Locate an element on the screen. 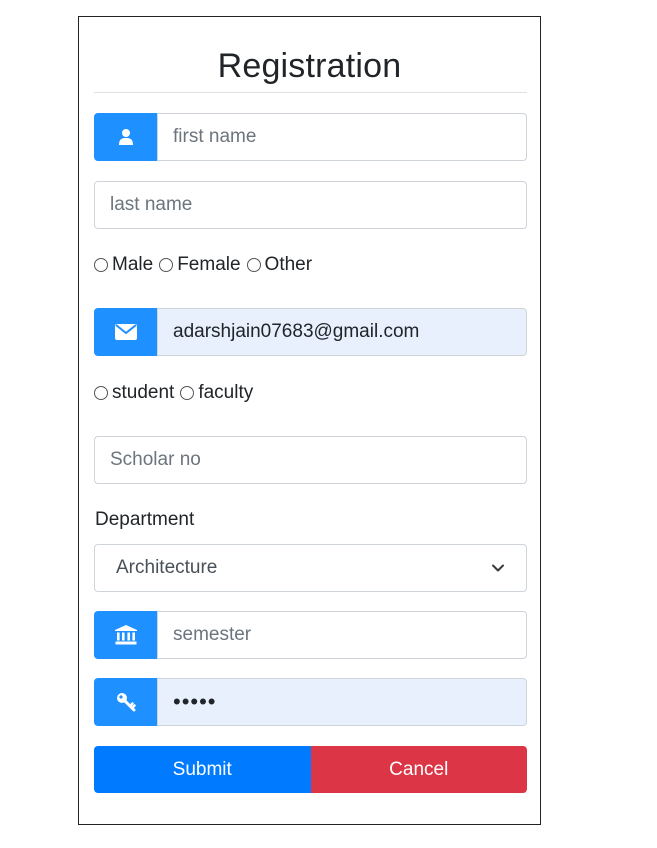  user-icon is located at coordinates (125, 137).